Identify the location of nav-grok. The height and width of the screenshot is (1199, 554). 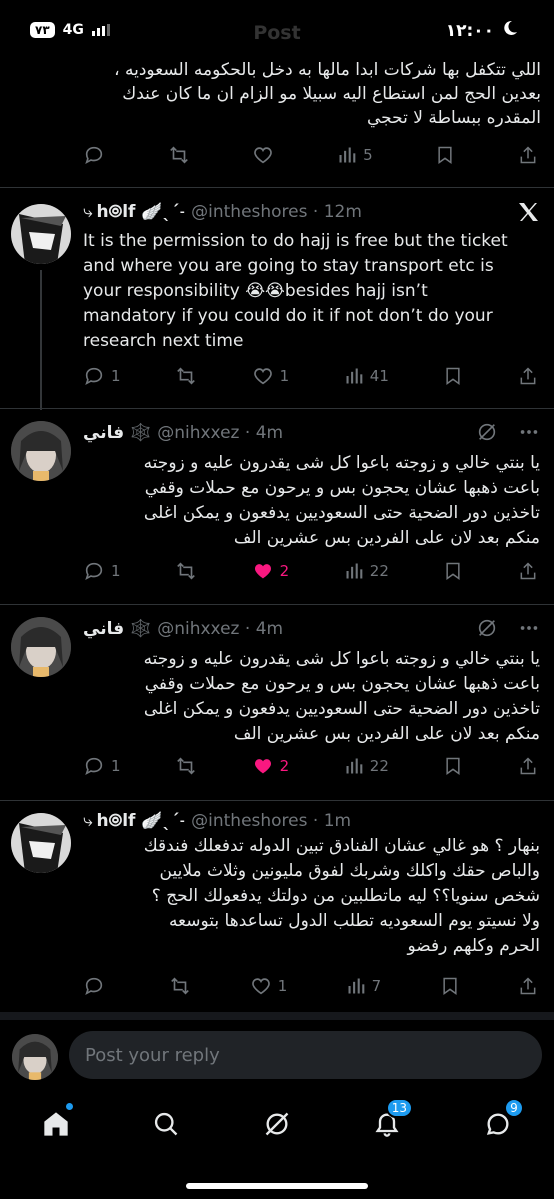
(277, 1124).